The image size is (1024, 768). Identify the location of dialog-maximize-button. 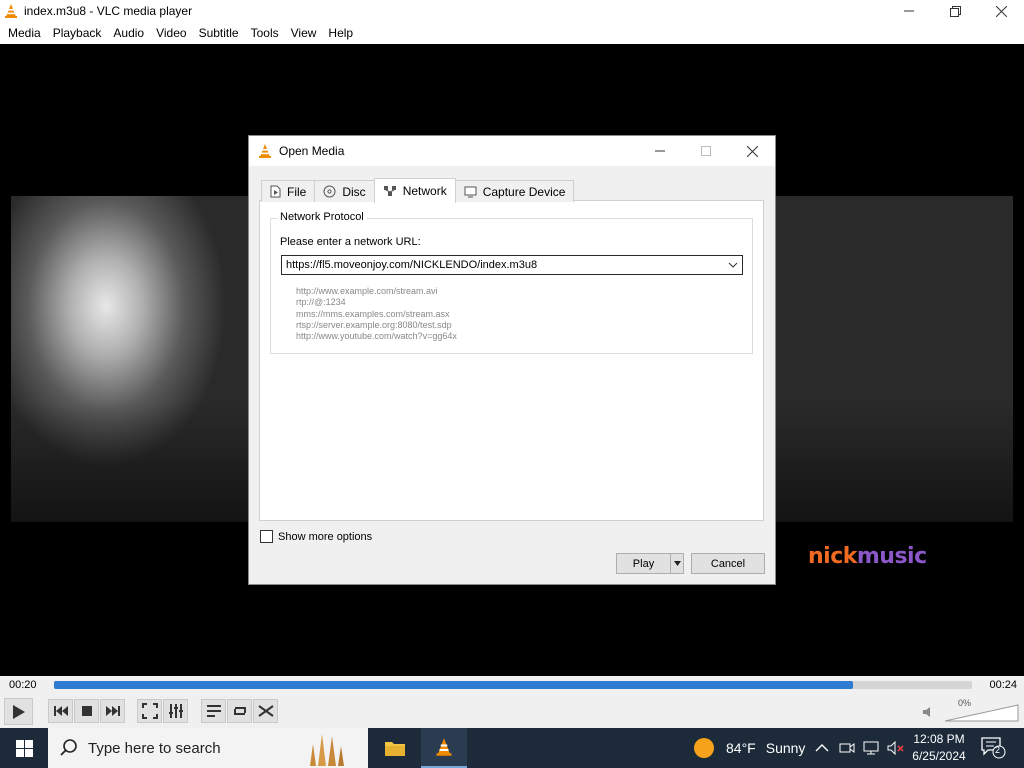
(706, 151).